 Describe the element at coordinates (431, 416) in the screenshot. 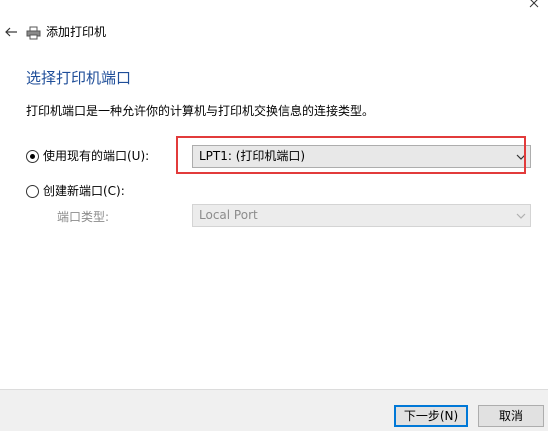

I see `next-button: 下一步(N)` at that location.